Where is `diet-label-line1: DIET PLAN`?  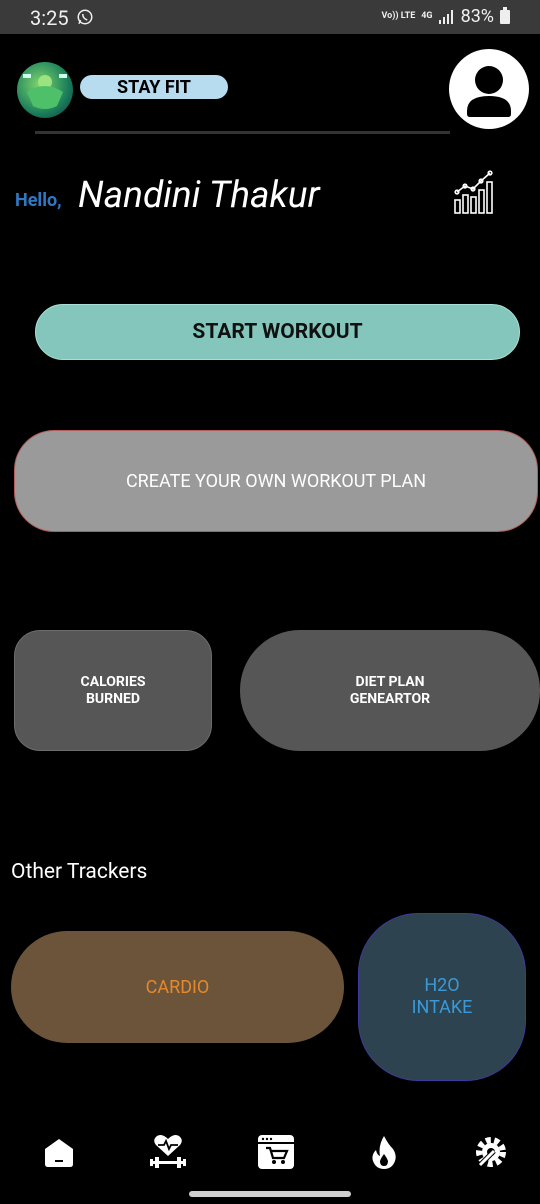
diet-label-line1: DIET PLAN is located at coordinates (390, 681).